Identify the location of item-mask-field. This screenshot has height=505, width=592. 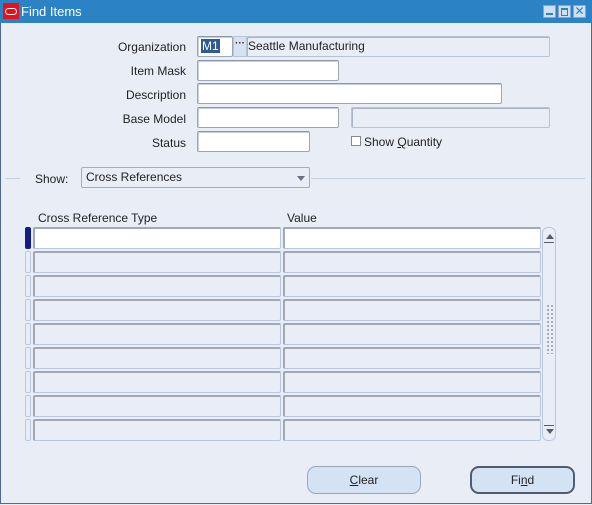
(268, 70).